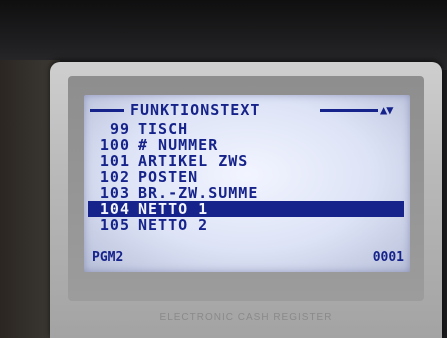 The width and height of the screenshot is (447, 338). I want to click on mode-indicator: PGM2, so click(108, 257).